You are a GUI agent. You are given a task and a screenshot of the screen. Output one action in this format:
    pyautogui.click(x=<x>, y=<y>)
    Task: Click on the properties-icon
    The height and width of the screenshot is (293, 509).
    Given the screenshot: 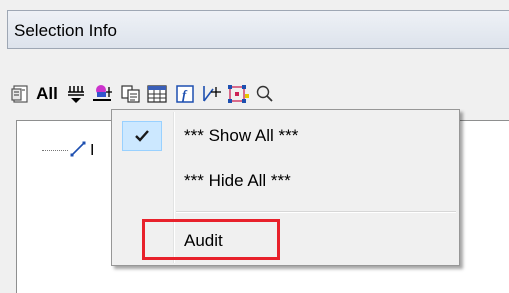 What is the action you would take?
    pyautogui.click(x=21, y=94)
    